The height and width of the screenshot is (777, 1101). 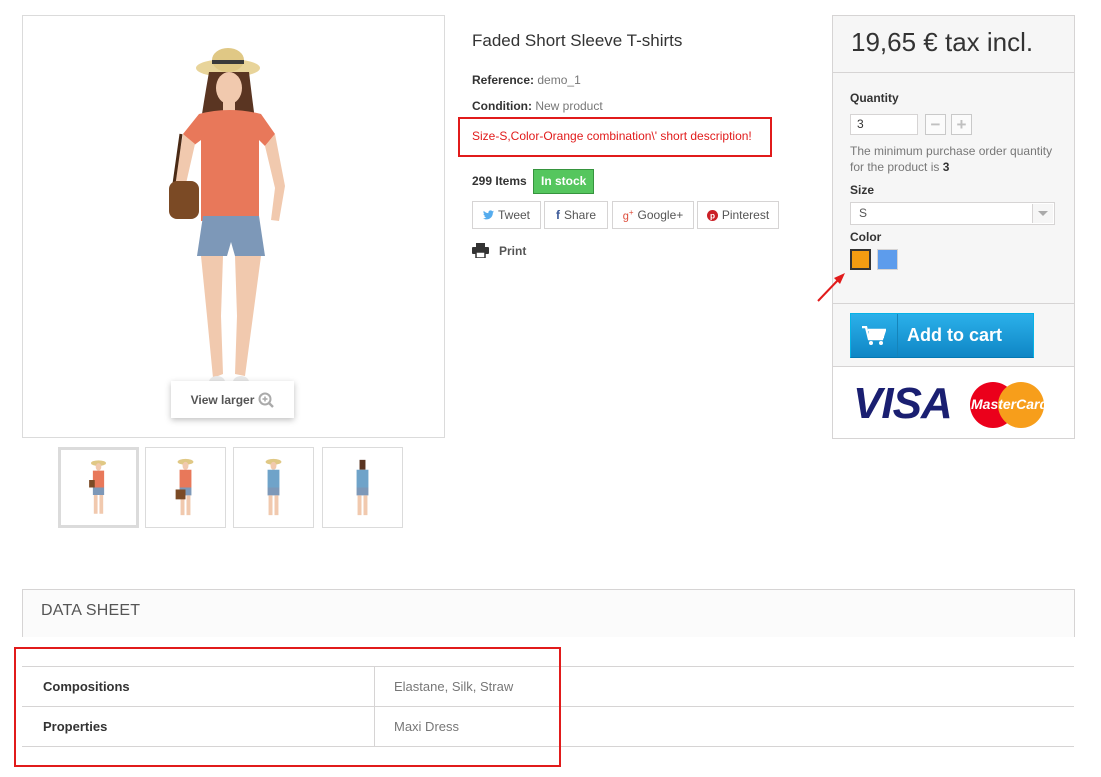 What do you see at coordinates (1010, 404) in the screenshot?
I see `mastercard-label: MasterCard` at bounding box center [1010, 404].